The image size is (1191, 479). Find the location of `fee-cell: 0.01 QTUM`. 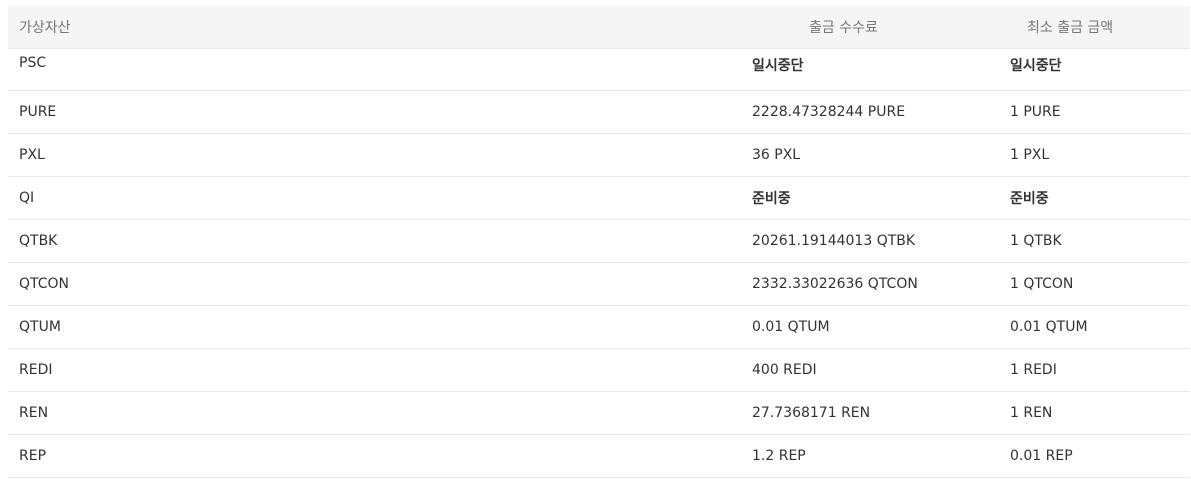

fee-cell: 0.01 QTUM is located at coordinates (881, 327).